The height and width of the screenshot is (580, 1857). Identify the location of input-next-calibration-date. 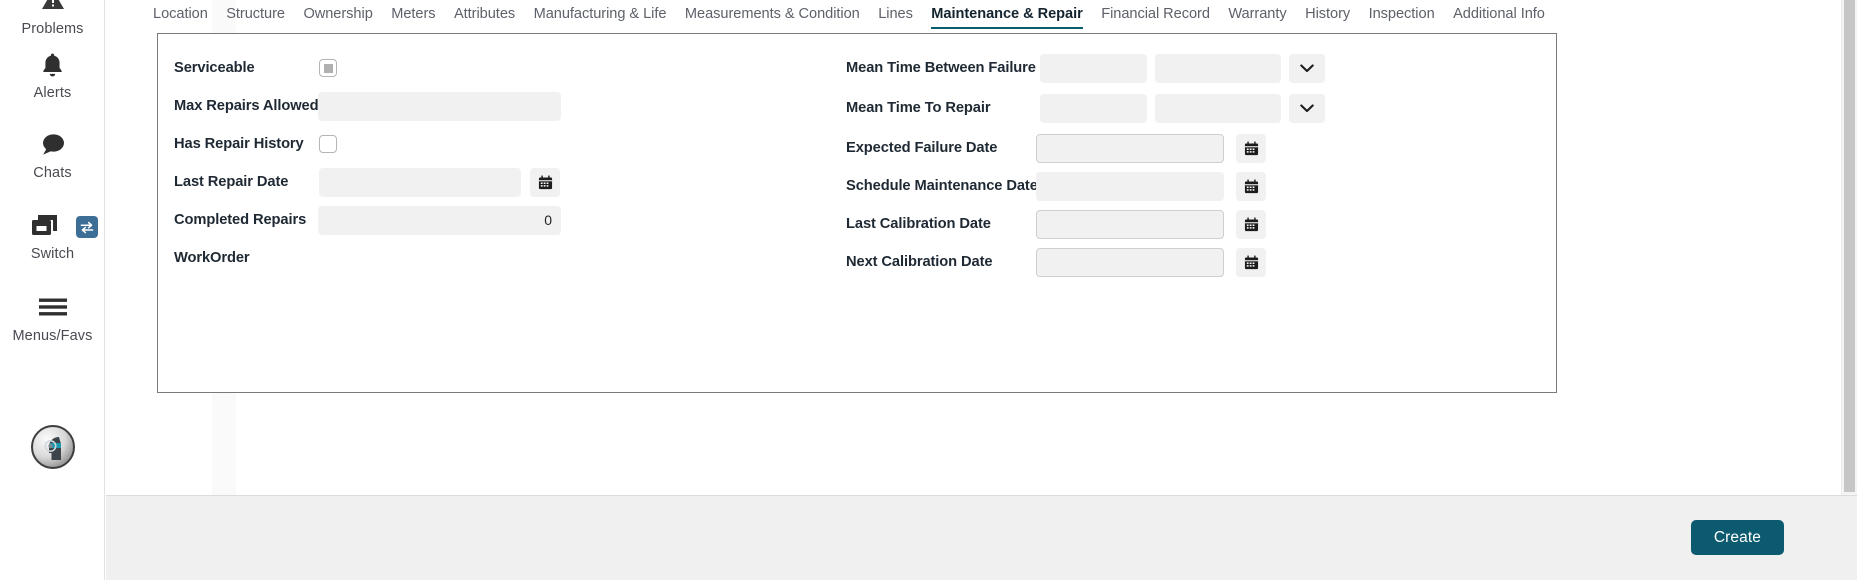
(1130, 262).